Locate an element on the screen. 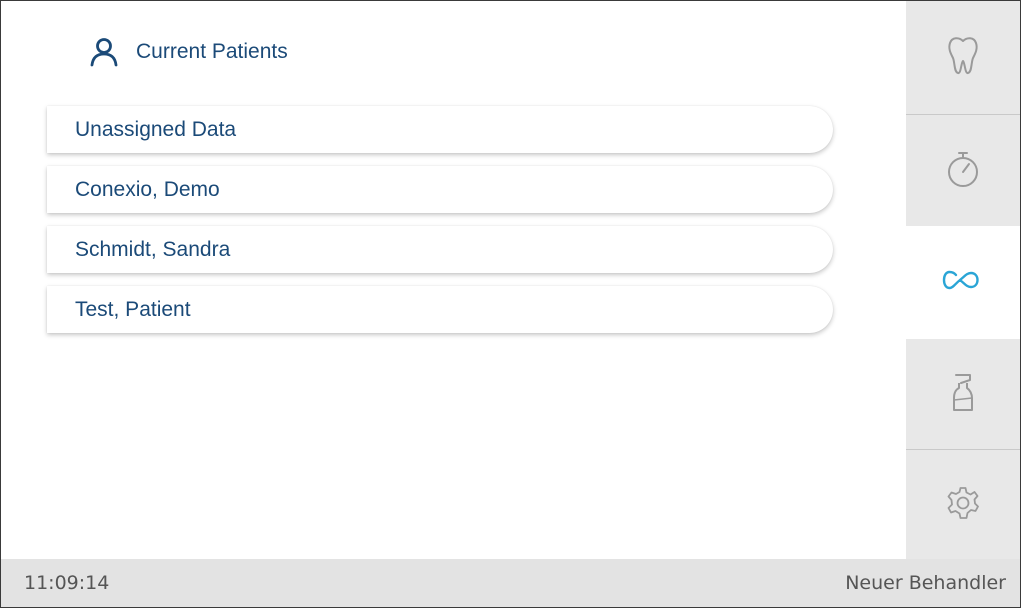  patient-label: Conexio, Demo is located at coordinates (147, 189).